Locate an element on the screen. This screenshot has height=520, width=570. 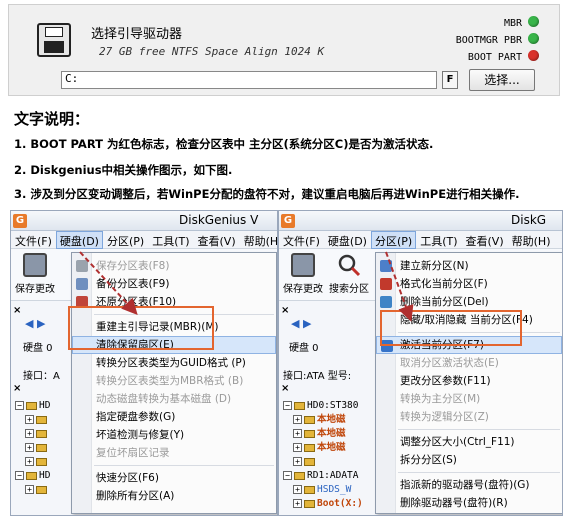
delete-icon is located at coordinates (386, 302).